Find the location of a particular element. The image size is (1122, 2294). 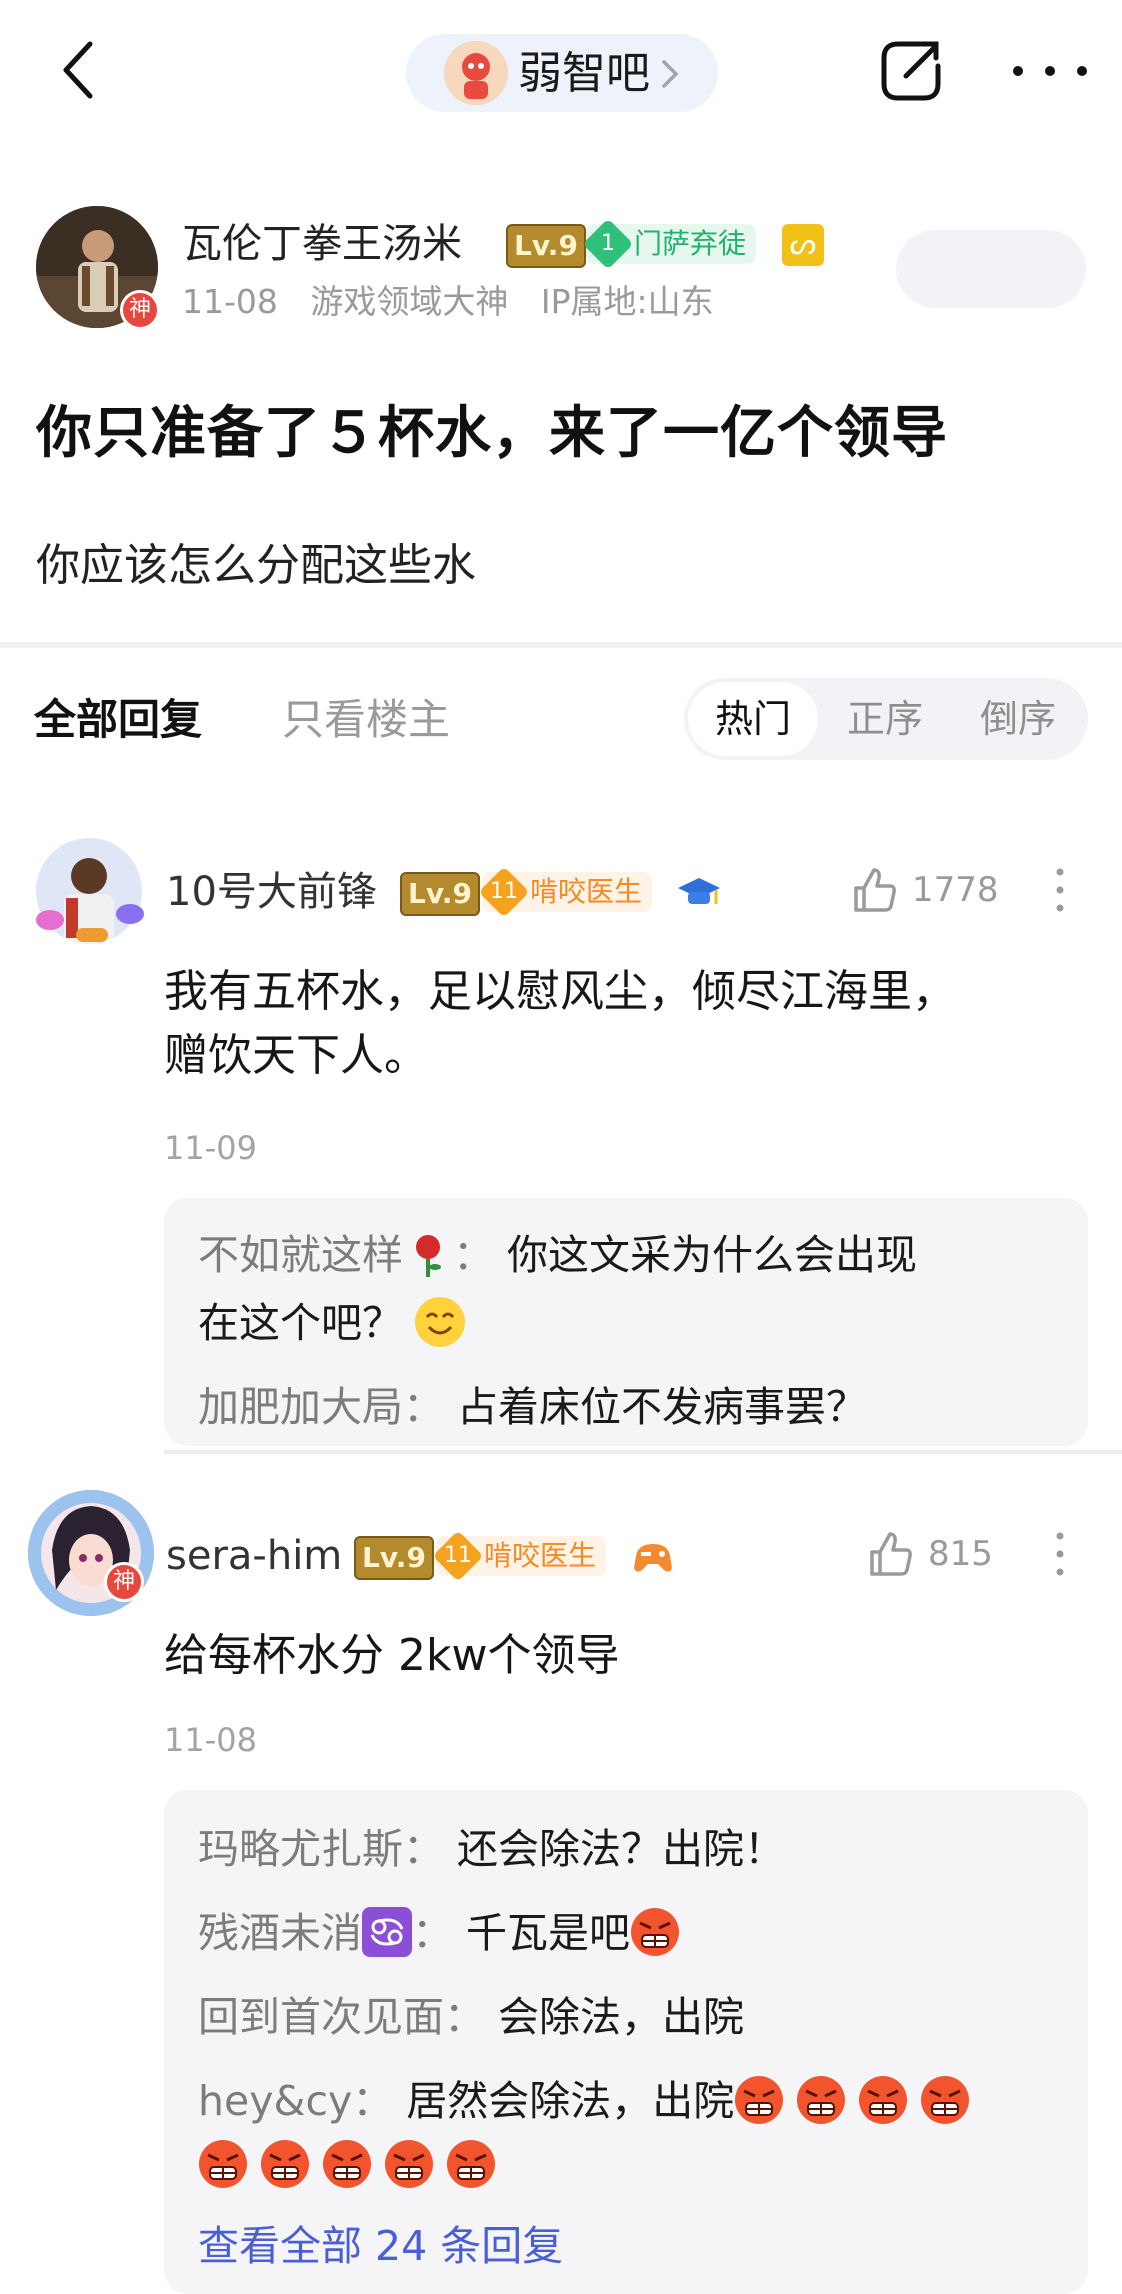

ip-location: IP属地:山东 is located at coordinates (627, 301).